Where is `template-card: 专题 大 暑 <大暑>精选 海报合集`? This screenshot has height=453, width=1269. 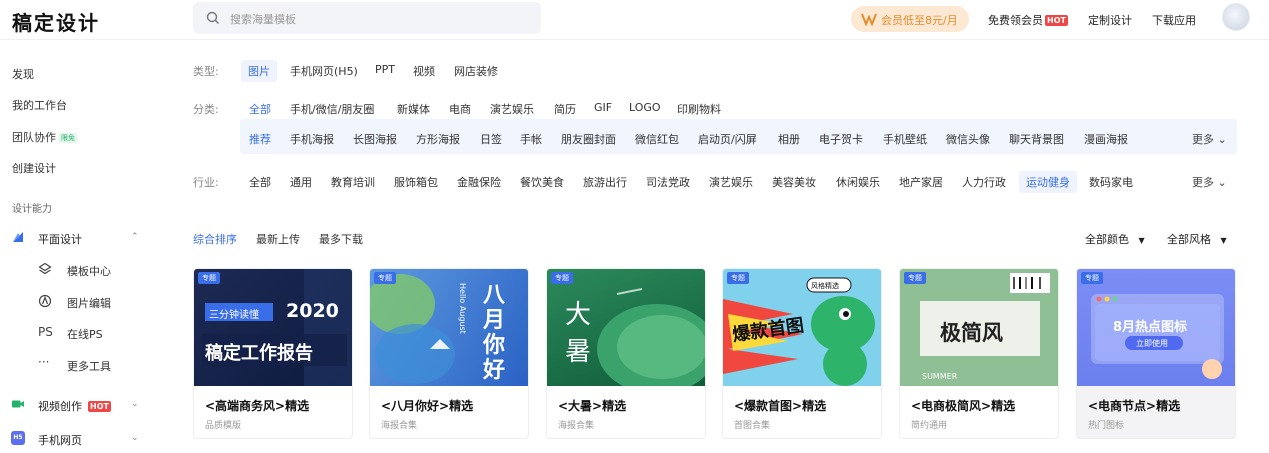
template-card: 专题 大 暑 <大暑>精选 海报合集 is located at coordinates (626, 353).